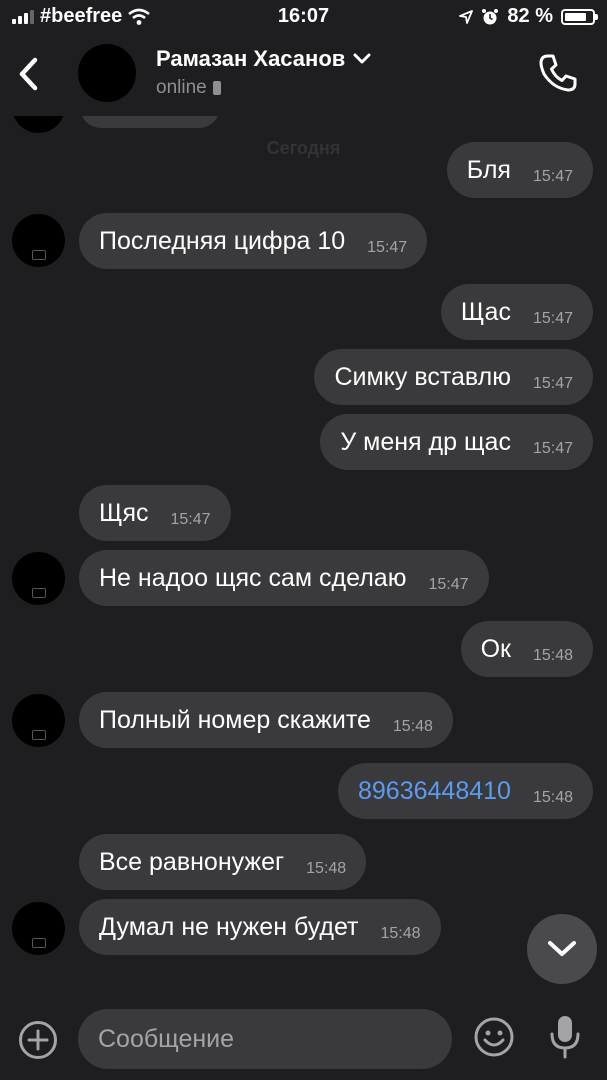 This screenshot has width=607, height=1080. I want to click on message-text: Щас, so click(485, 311).